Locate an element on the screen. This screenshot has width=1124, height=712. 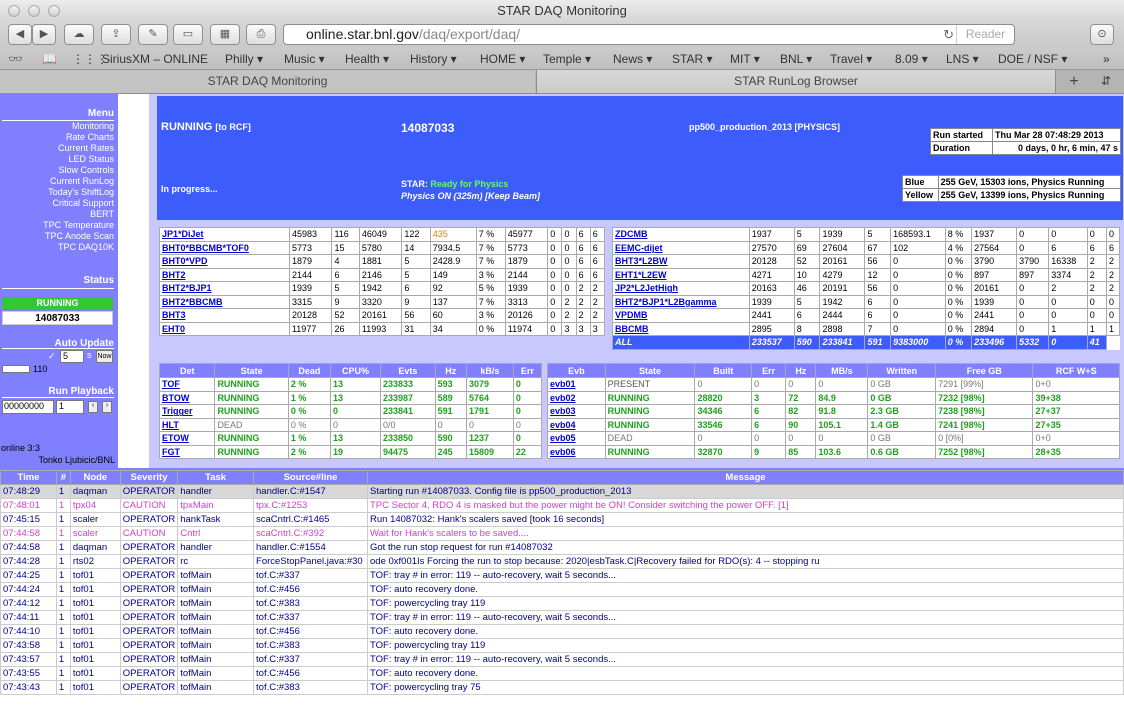
print-icon: ⎙ is located at coordinates (261, 34).